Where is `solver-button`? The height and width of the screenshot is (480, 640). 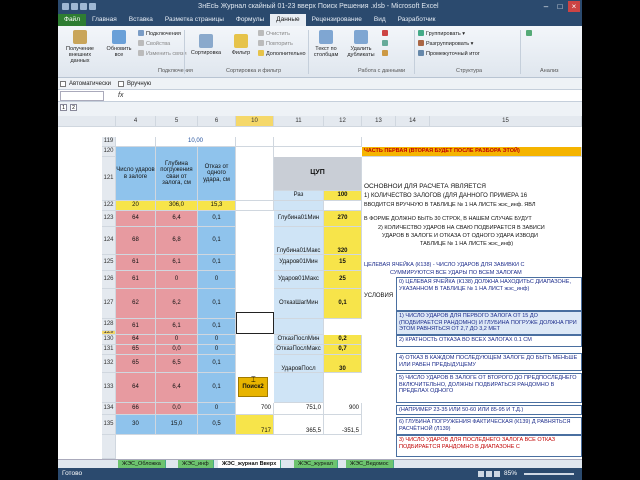 solver-button is located at coordinates (530, 34).